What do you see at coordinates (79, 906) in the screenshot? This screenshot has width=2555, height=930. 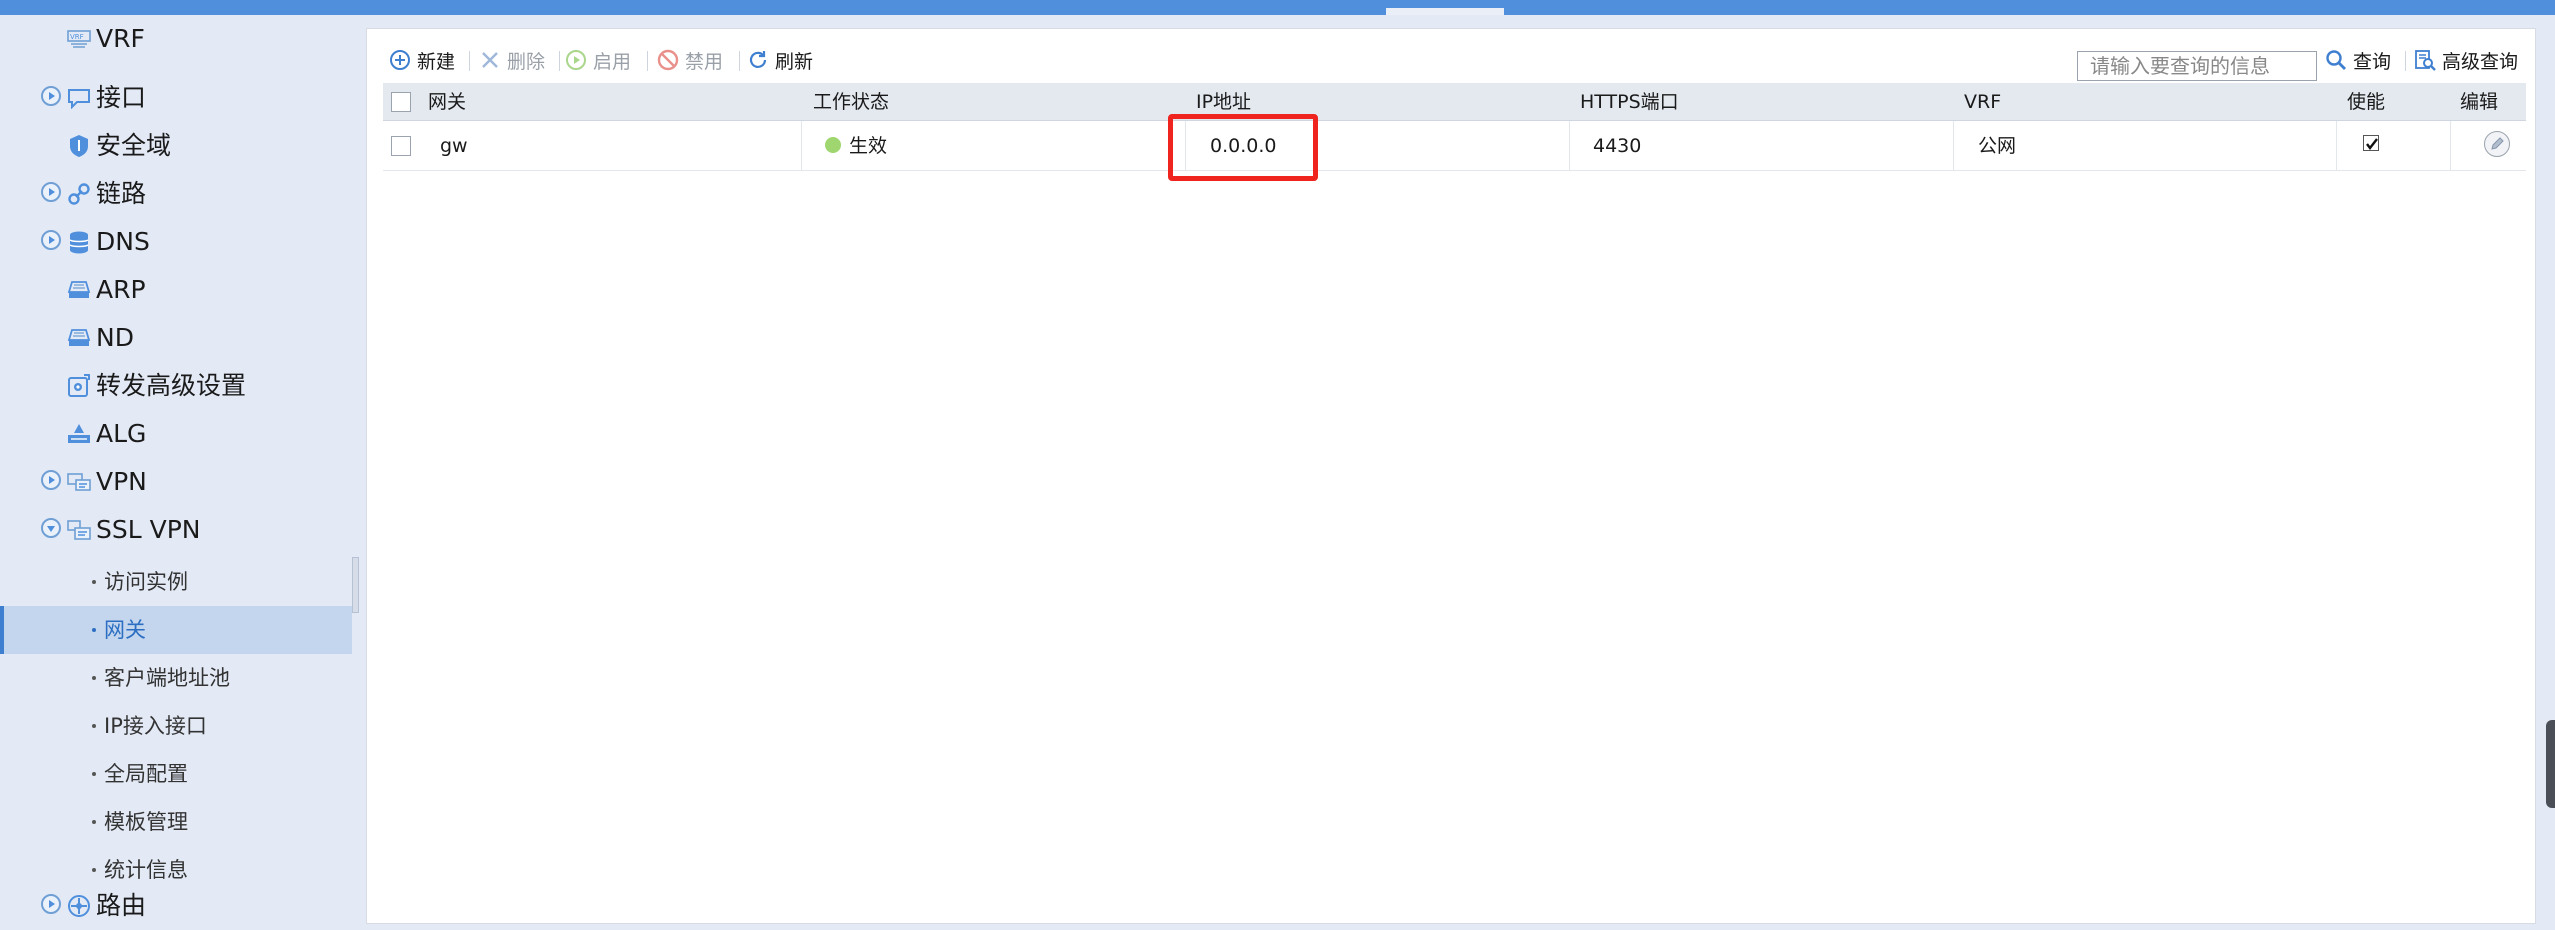 I see `routing-icon` at bounding box center [79, 906].